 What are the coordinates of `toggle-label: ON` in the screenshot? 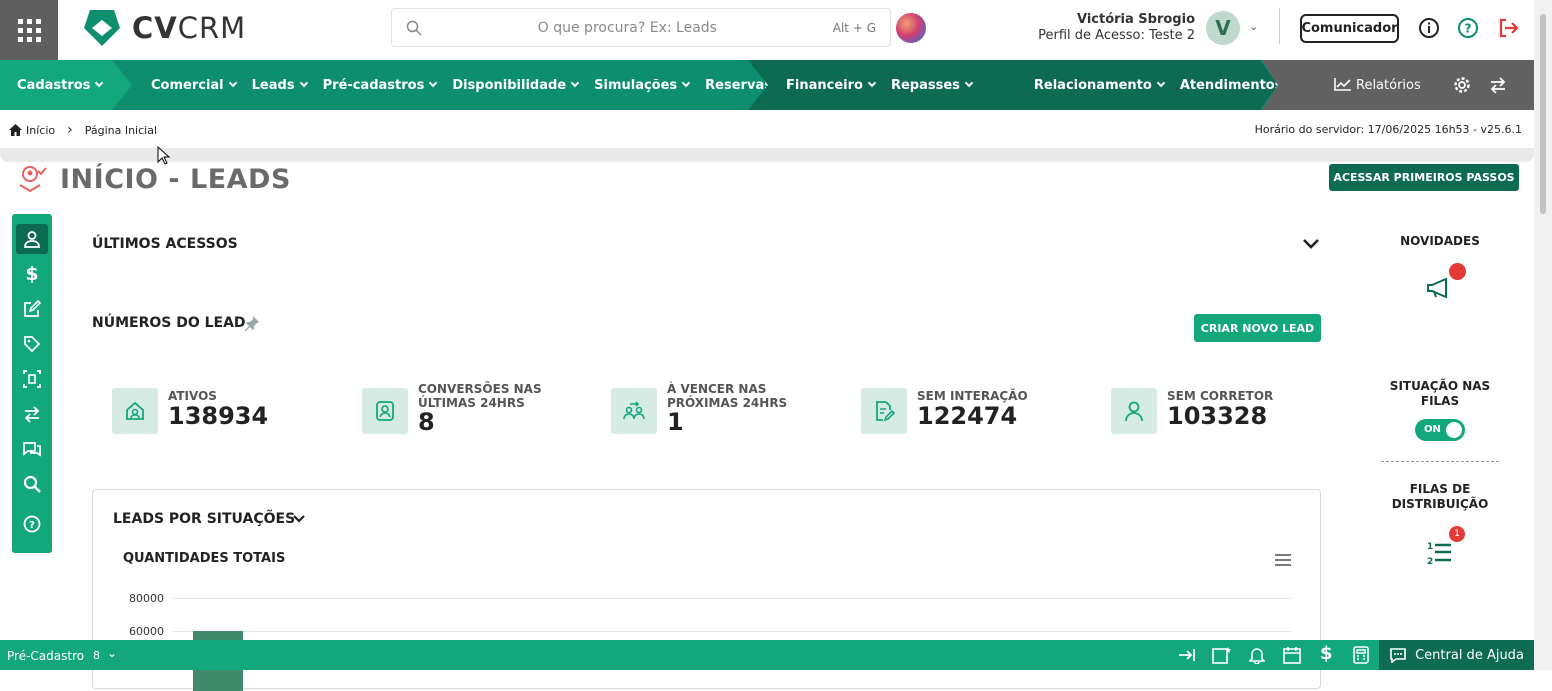 It's located at (1432, 429).